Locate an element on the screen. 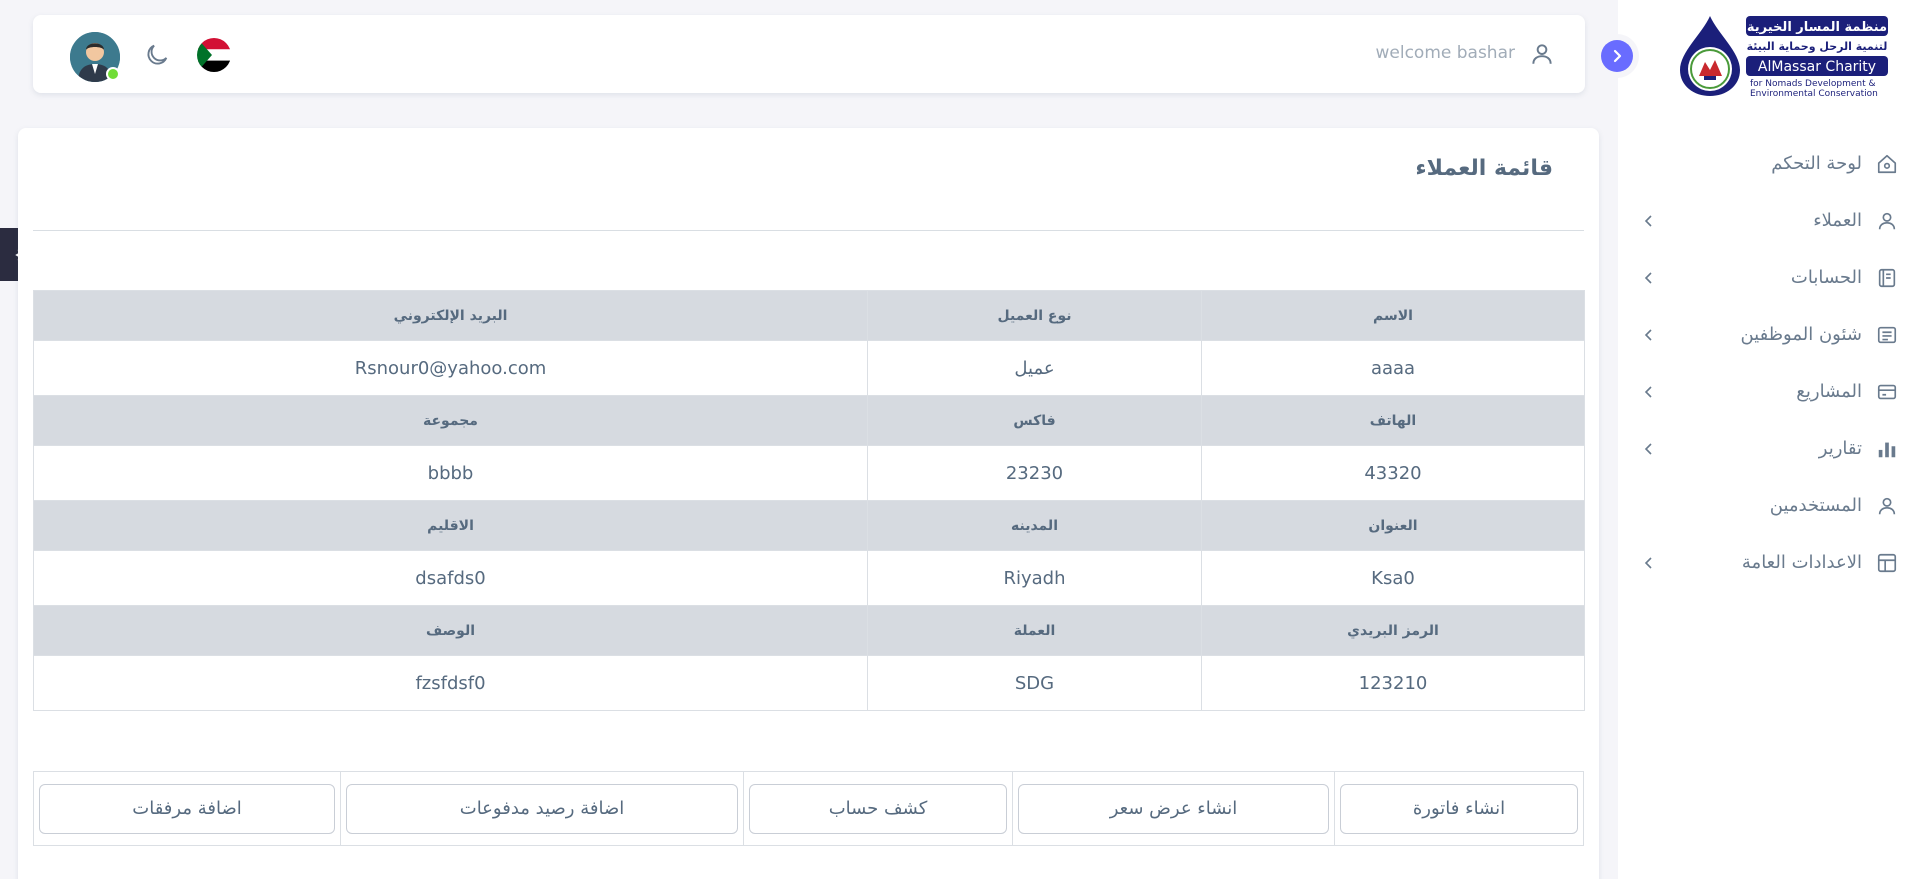 The width and height of the screenshot is (1920, 879). book-icon is located at coordinates (1887, 278).